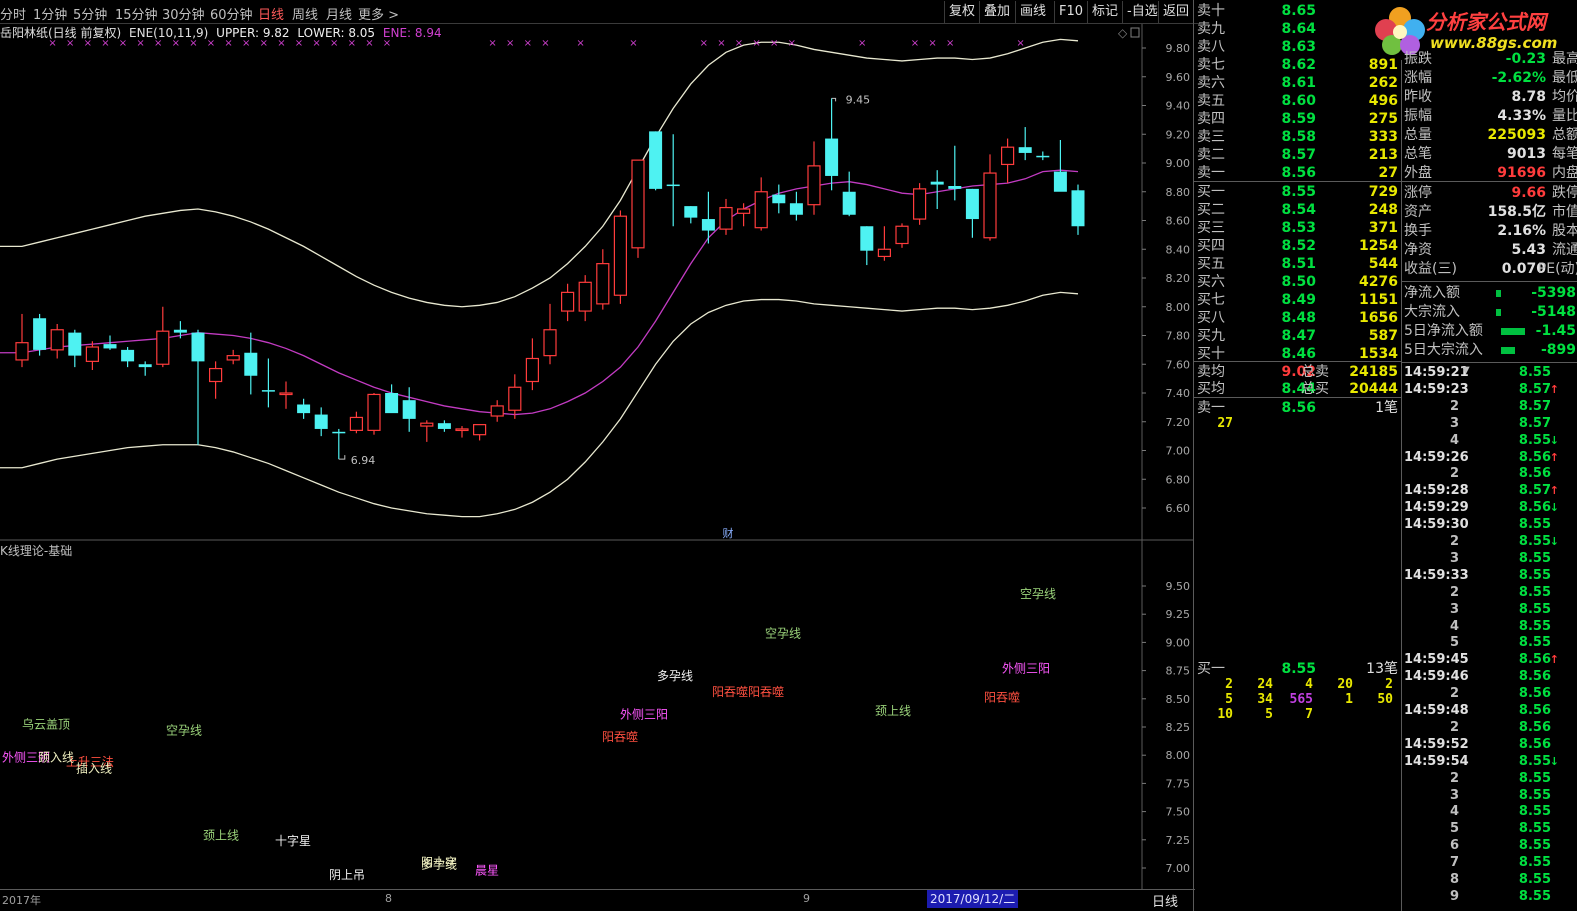 The width and height of the screenshot is (1577, 911). Describe the element at coordinates (1481, 761) in the screenshot. I see `tick-row-23: 14:59:54 8.55 ↓` at that location.